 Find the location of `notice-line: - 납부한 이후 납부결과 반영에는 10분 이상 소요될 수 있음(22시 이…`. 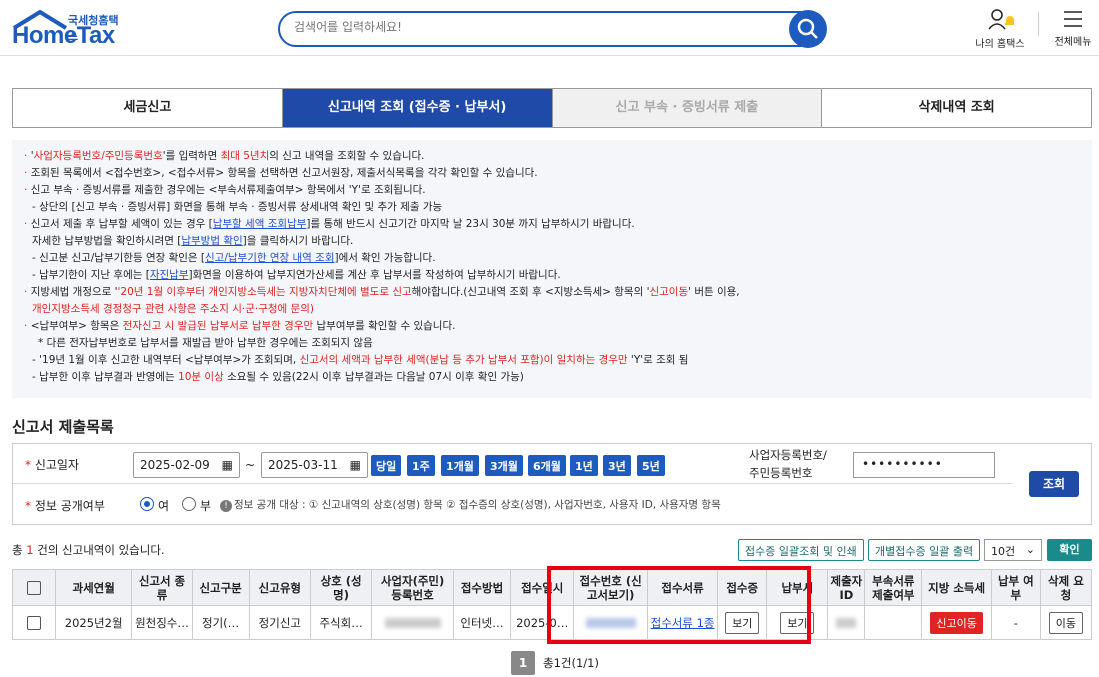

notice-line: - 납부한 이후 납부결과 반영에는 10분 이상 소요될 수 있음(22시 이… is located at coordinates (278, 377).